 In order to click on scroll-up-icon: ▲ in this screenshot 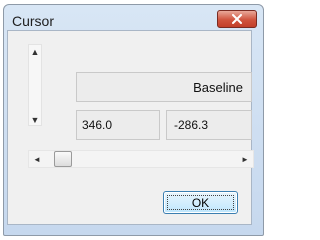, I will do `click(35, 52)`.